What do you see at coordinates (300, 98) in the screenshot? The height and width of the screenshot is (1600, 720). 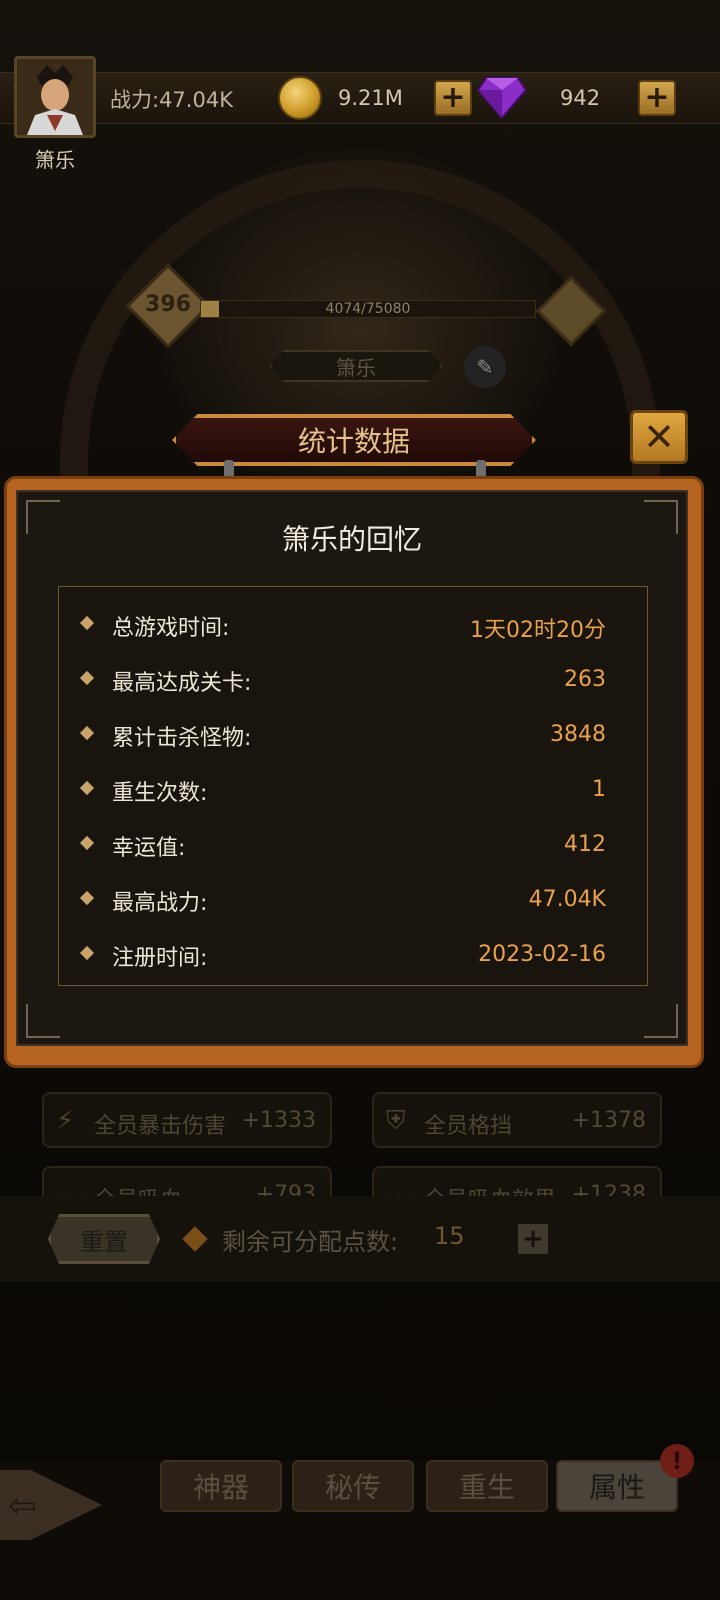 I see `gold-coin-icon` at bounding box center [300, 98].